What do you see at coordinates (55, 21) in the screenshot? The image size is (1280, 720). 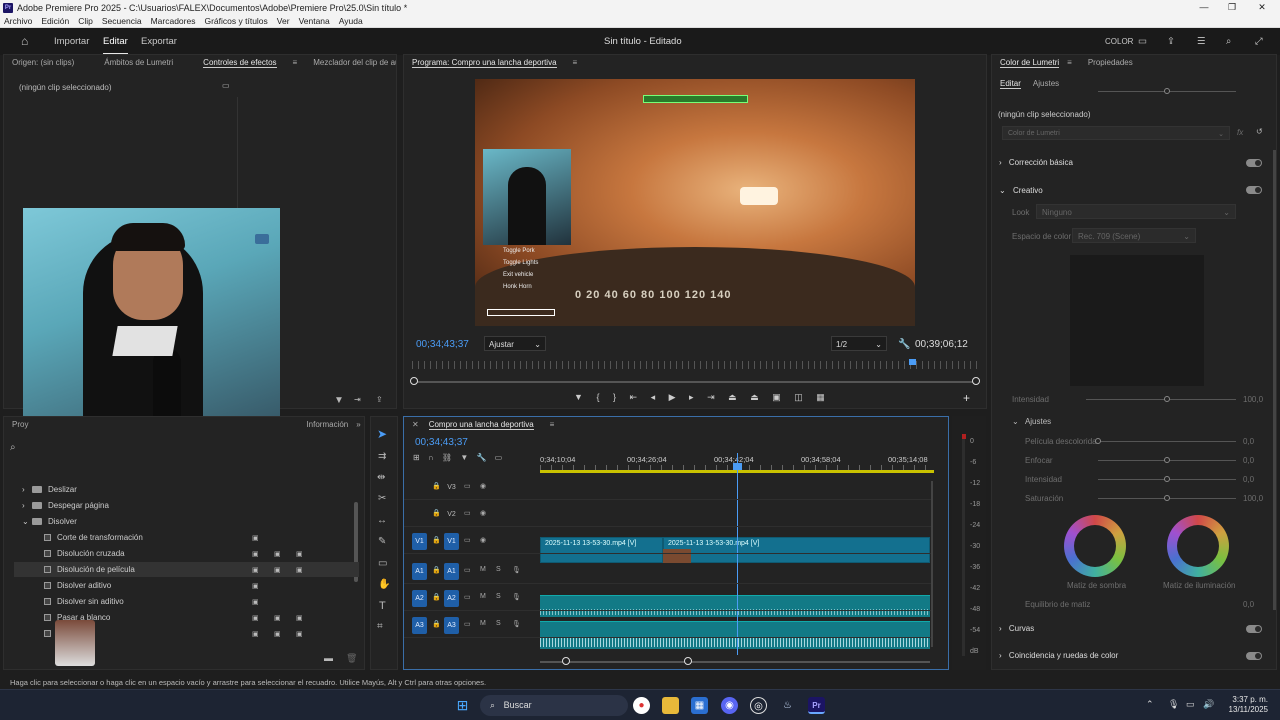 I see `menu-edicion: Edición` at bounding box center [55, 21].